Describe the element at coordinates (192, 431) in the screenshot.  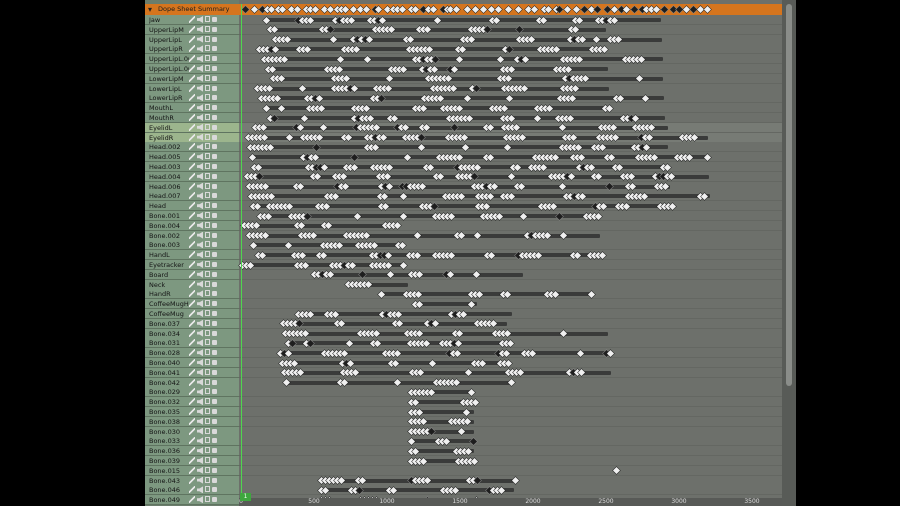
I see `channel-row: Bone.030` at that location.